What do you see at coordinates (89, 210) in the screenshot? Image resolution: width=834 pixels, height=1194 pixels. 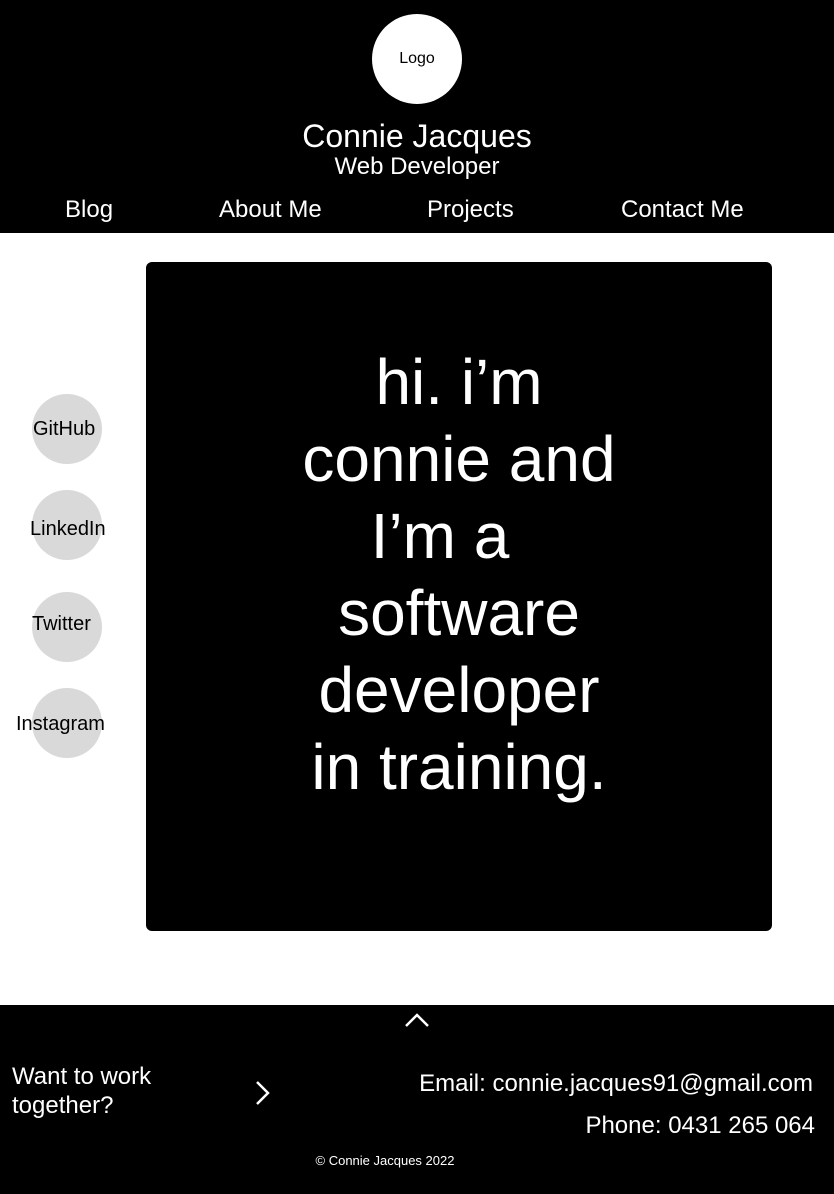 I see `nav-link-blog: Blog` at bounding box center [89, 210].